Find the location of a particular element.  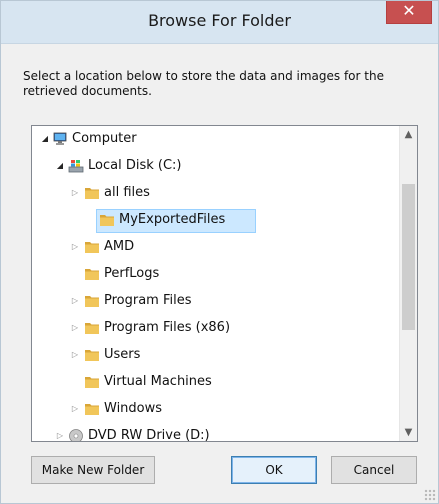

tree-item-label: Users is located at coordinates (122, 354).